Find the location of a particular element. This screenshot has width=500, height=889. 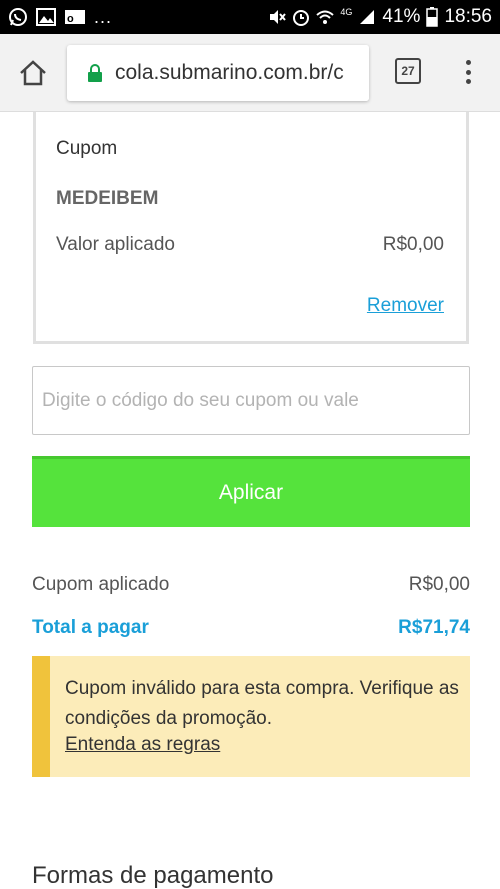

coupon-applied-value: R$0,00 is located at coordinates (439, 584).